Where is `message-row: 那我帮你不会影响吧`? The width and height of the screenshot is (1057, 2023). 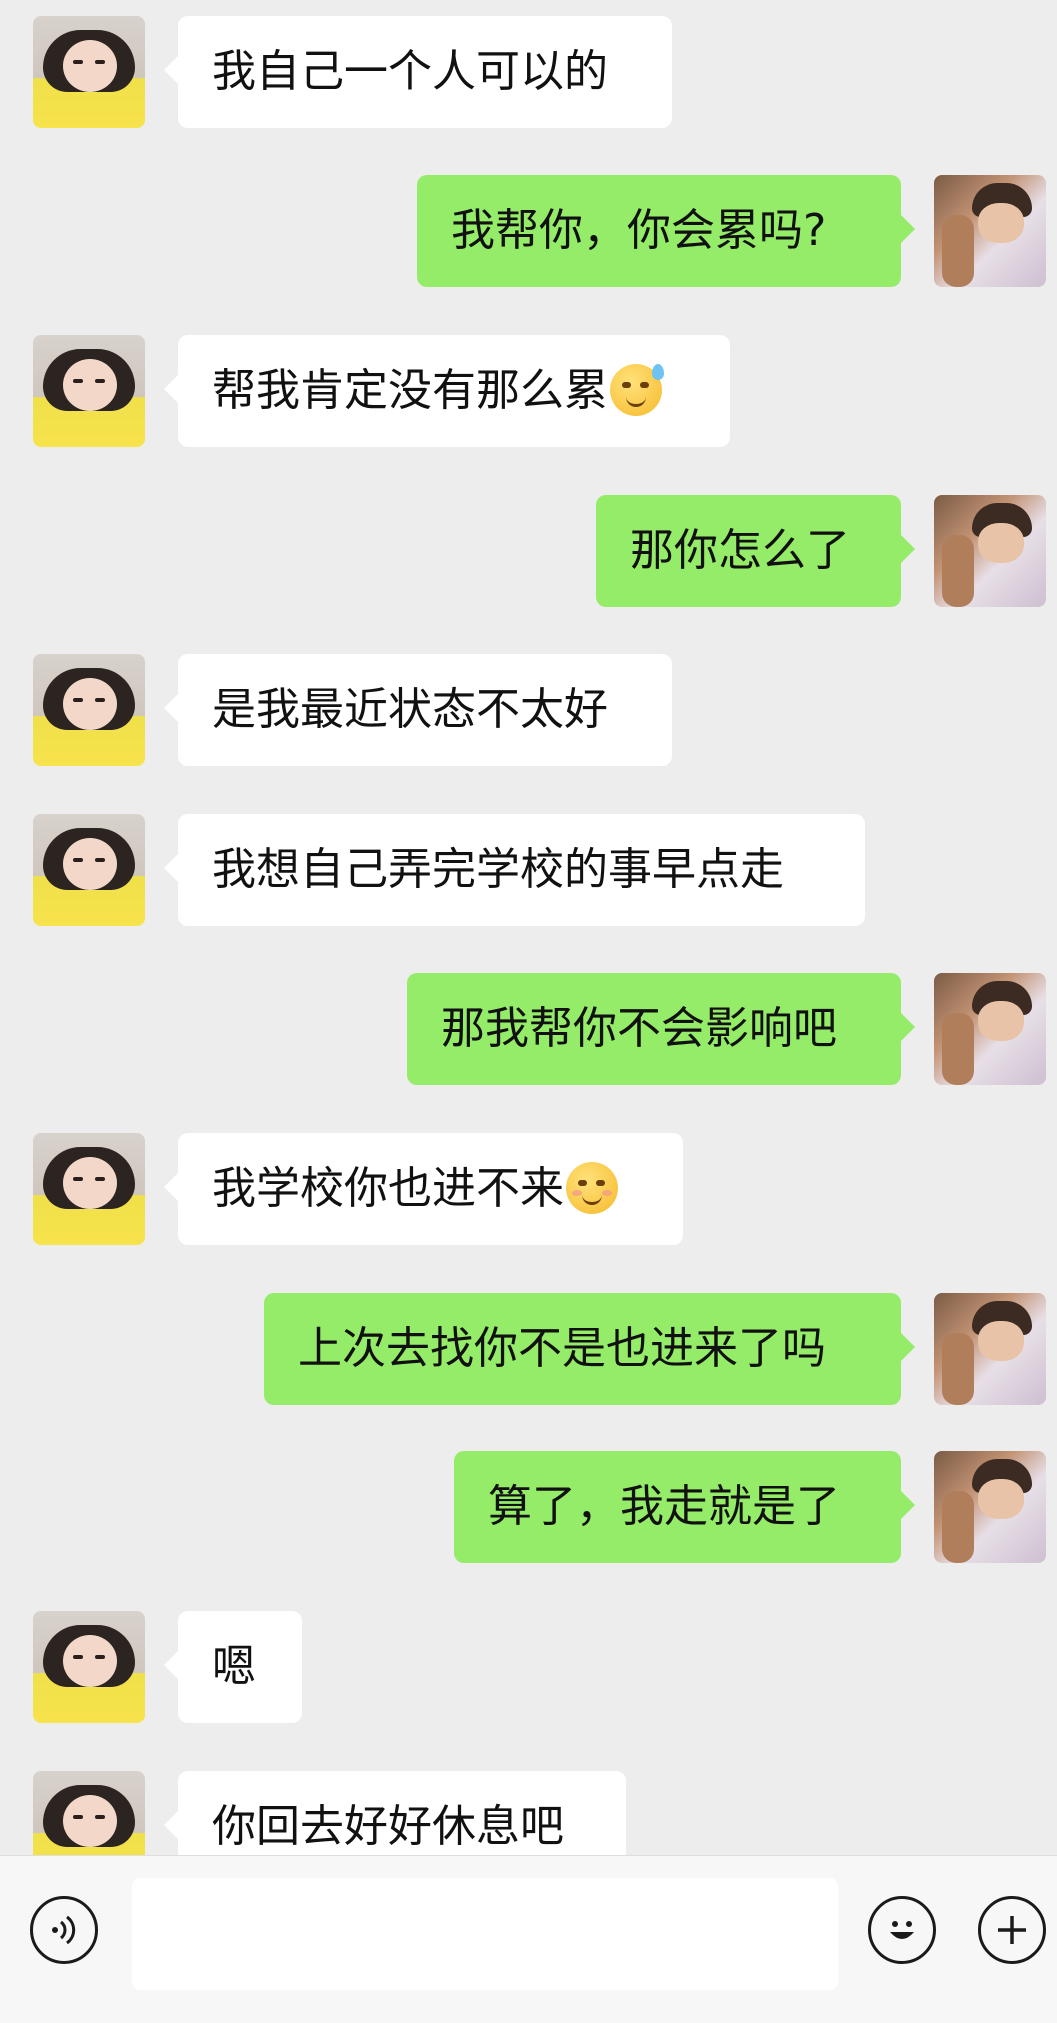
message-row: 那我帮你不会影响吧 is located at coordinates (528, 1029).